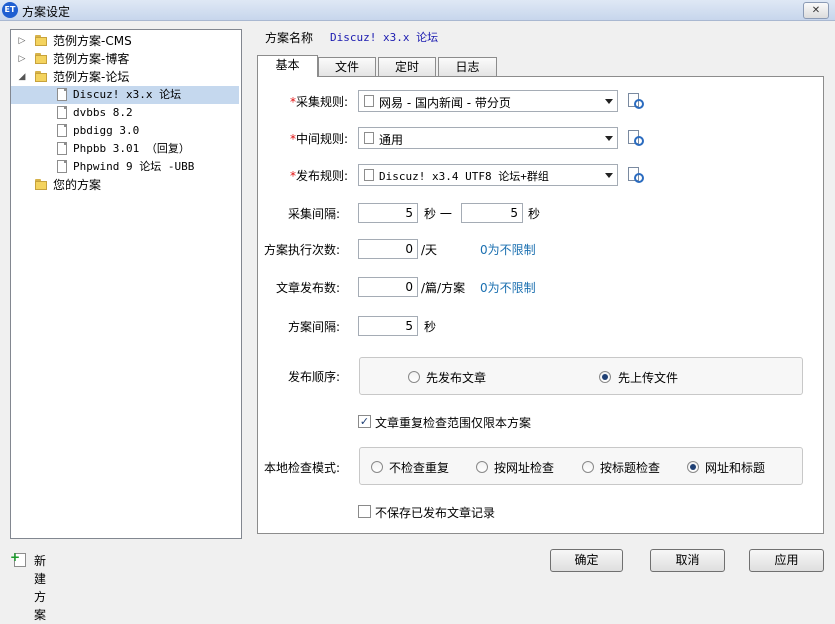  Describe the element at coordinates (106, 130) in the screenshot. I see `tree-item-label: pbdigg 3.0` at that location.